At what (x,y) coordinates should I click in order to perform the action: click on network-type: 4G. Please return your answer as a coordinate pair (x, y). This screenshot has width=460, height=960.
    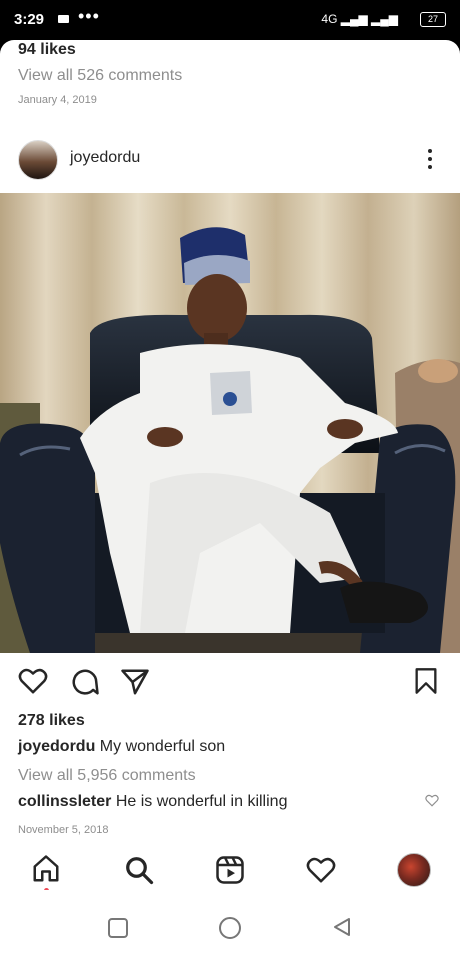
    Looking at the image, I should click on (329, 19).